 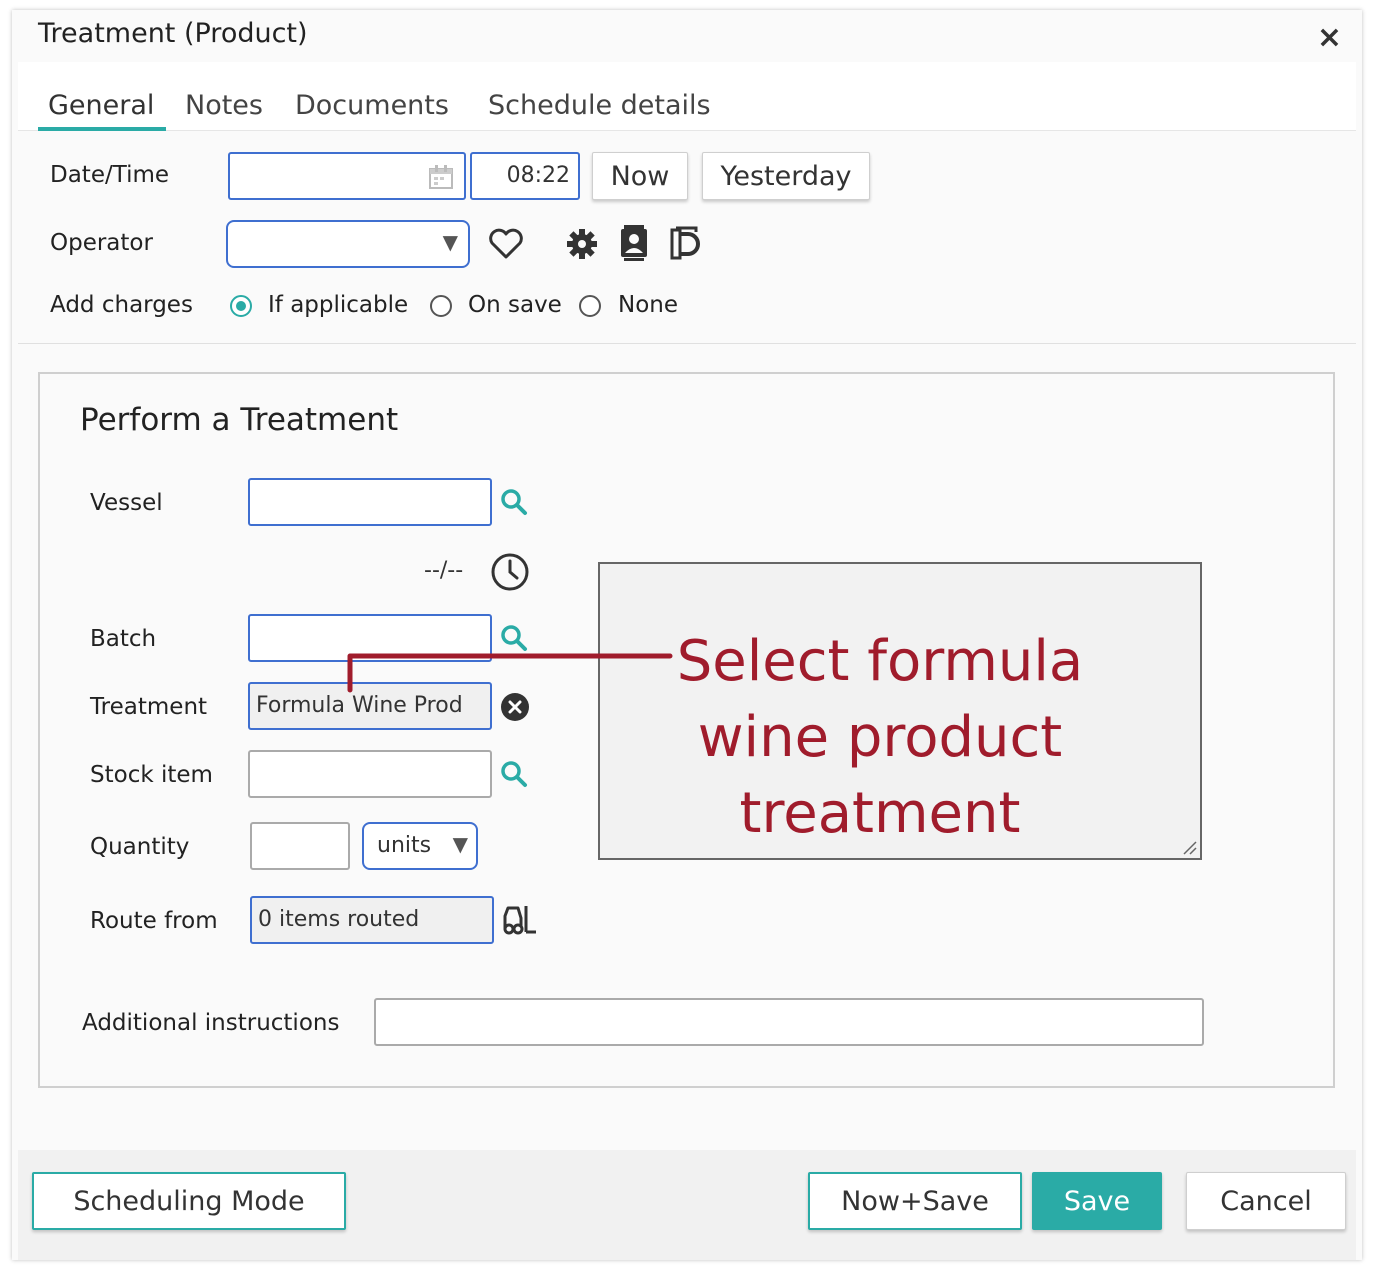 I want to click on stock-item-input, so click(x=370, y=774).